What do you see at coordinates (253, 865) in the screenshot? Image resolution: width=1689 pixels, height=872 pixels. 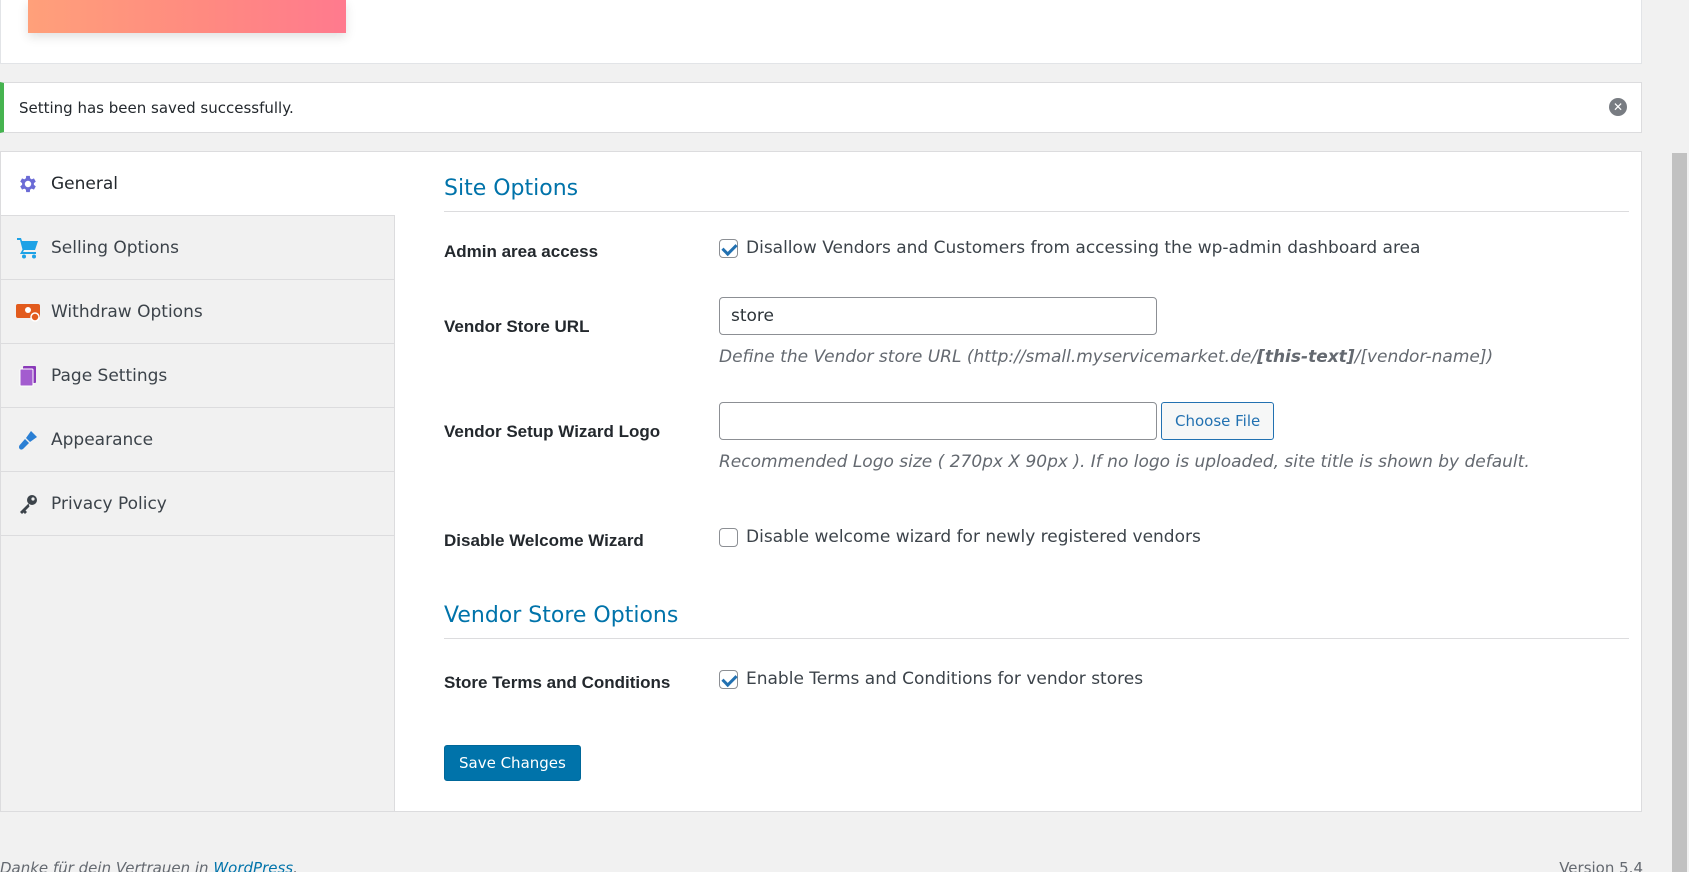 I see `wordpress-link: WordPress` at bounding box center [253, 865].